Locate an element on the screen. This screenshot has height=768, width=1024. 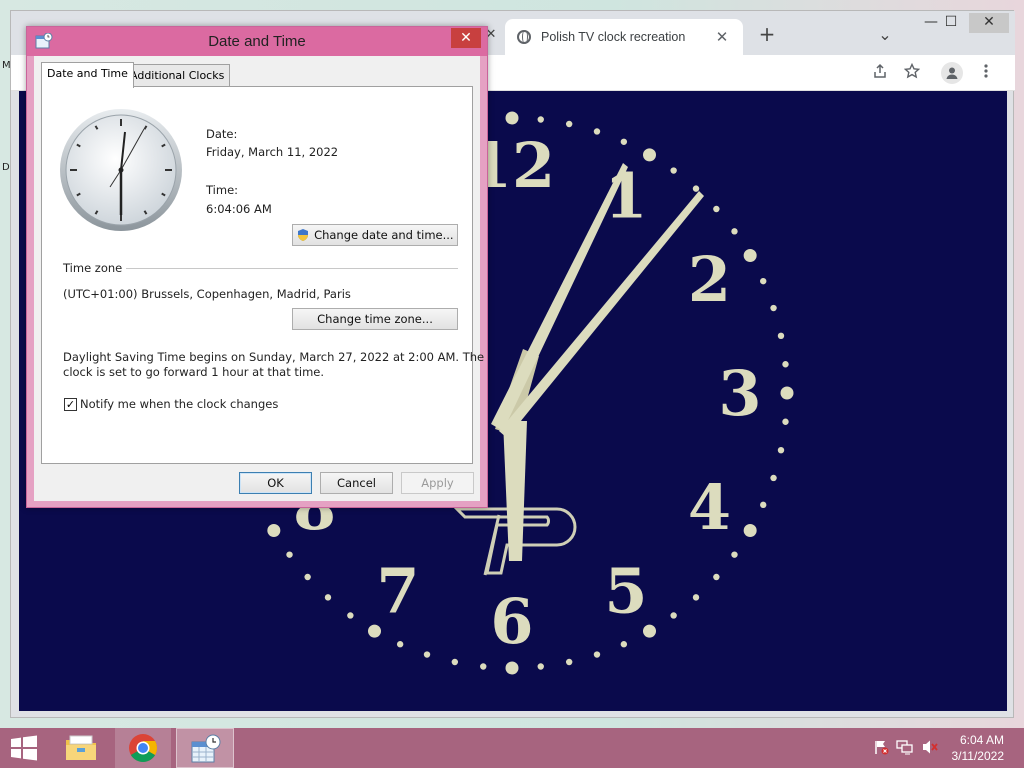
notify-checkbox-label: Notify me when the clock changes is located at coordinates (179, 404).